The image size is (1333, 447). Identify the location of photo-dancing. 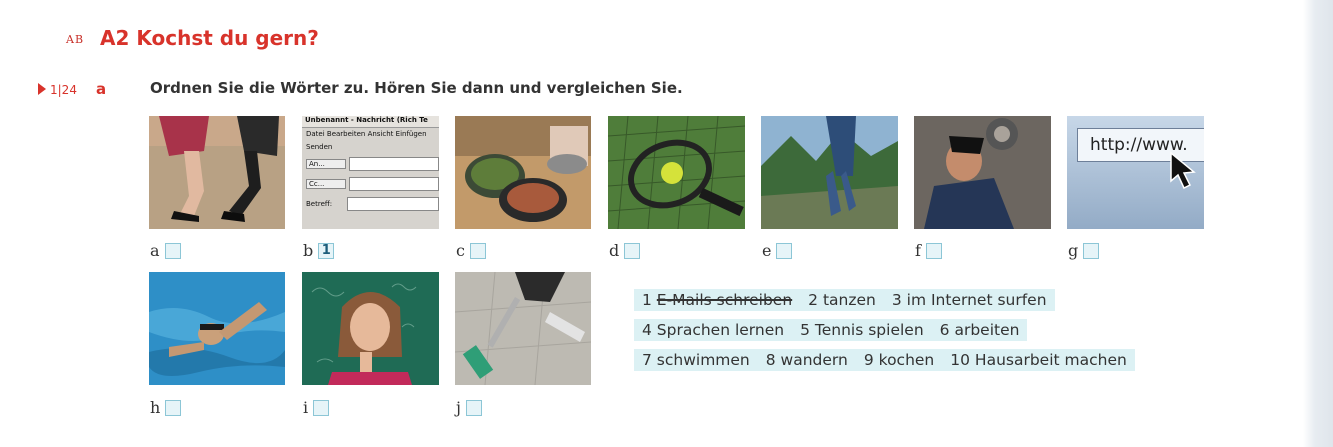
(217, 172).